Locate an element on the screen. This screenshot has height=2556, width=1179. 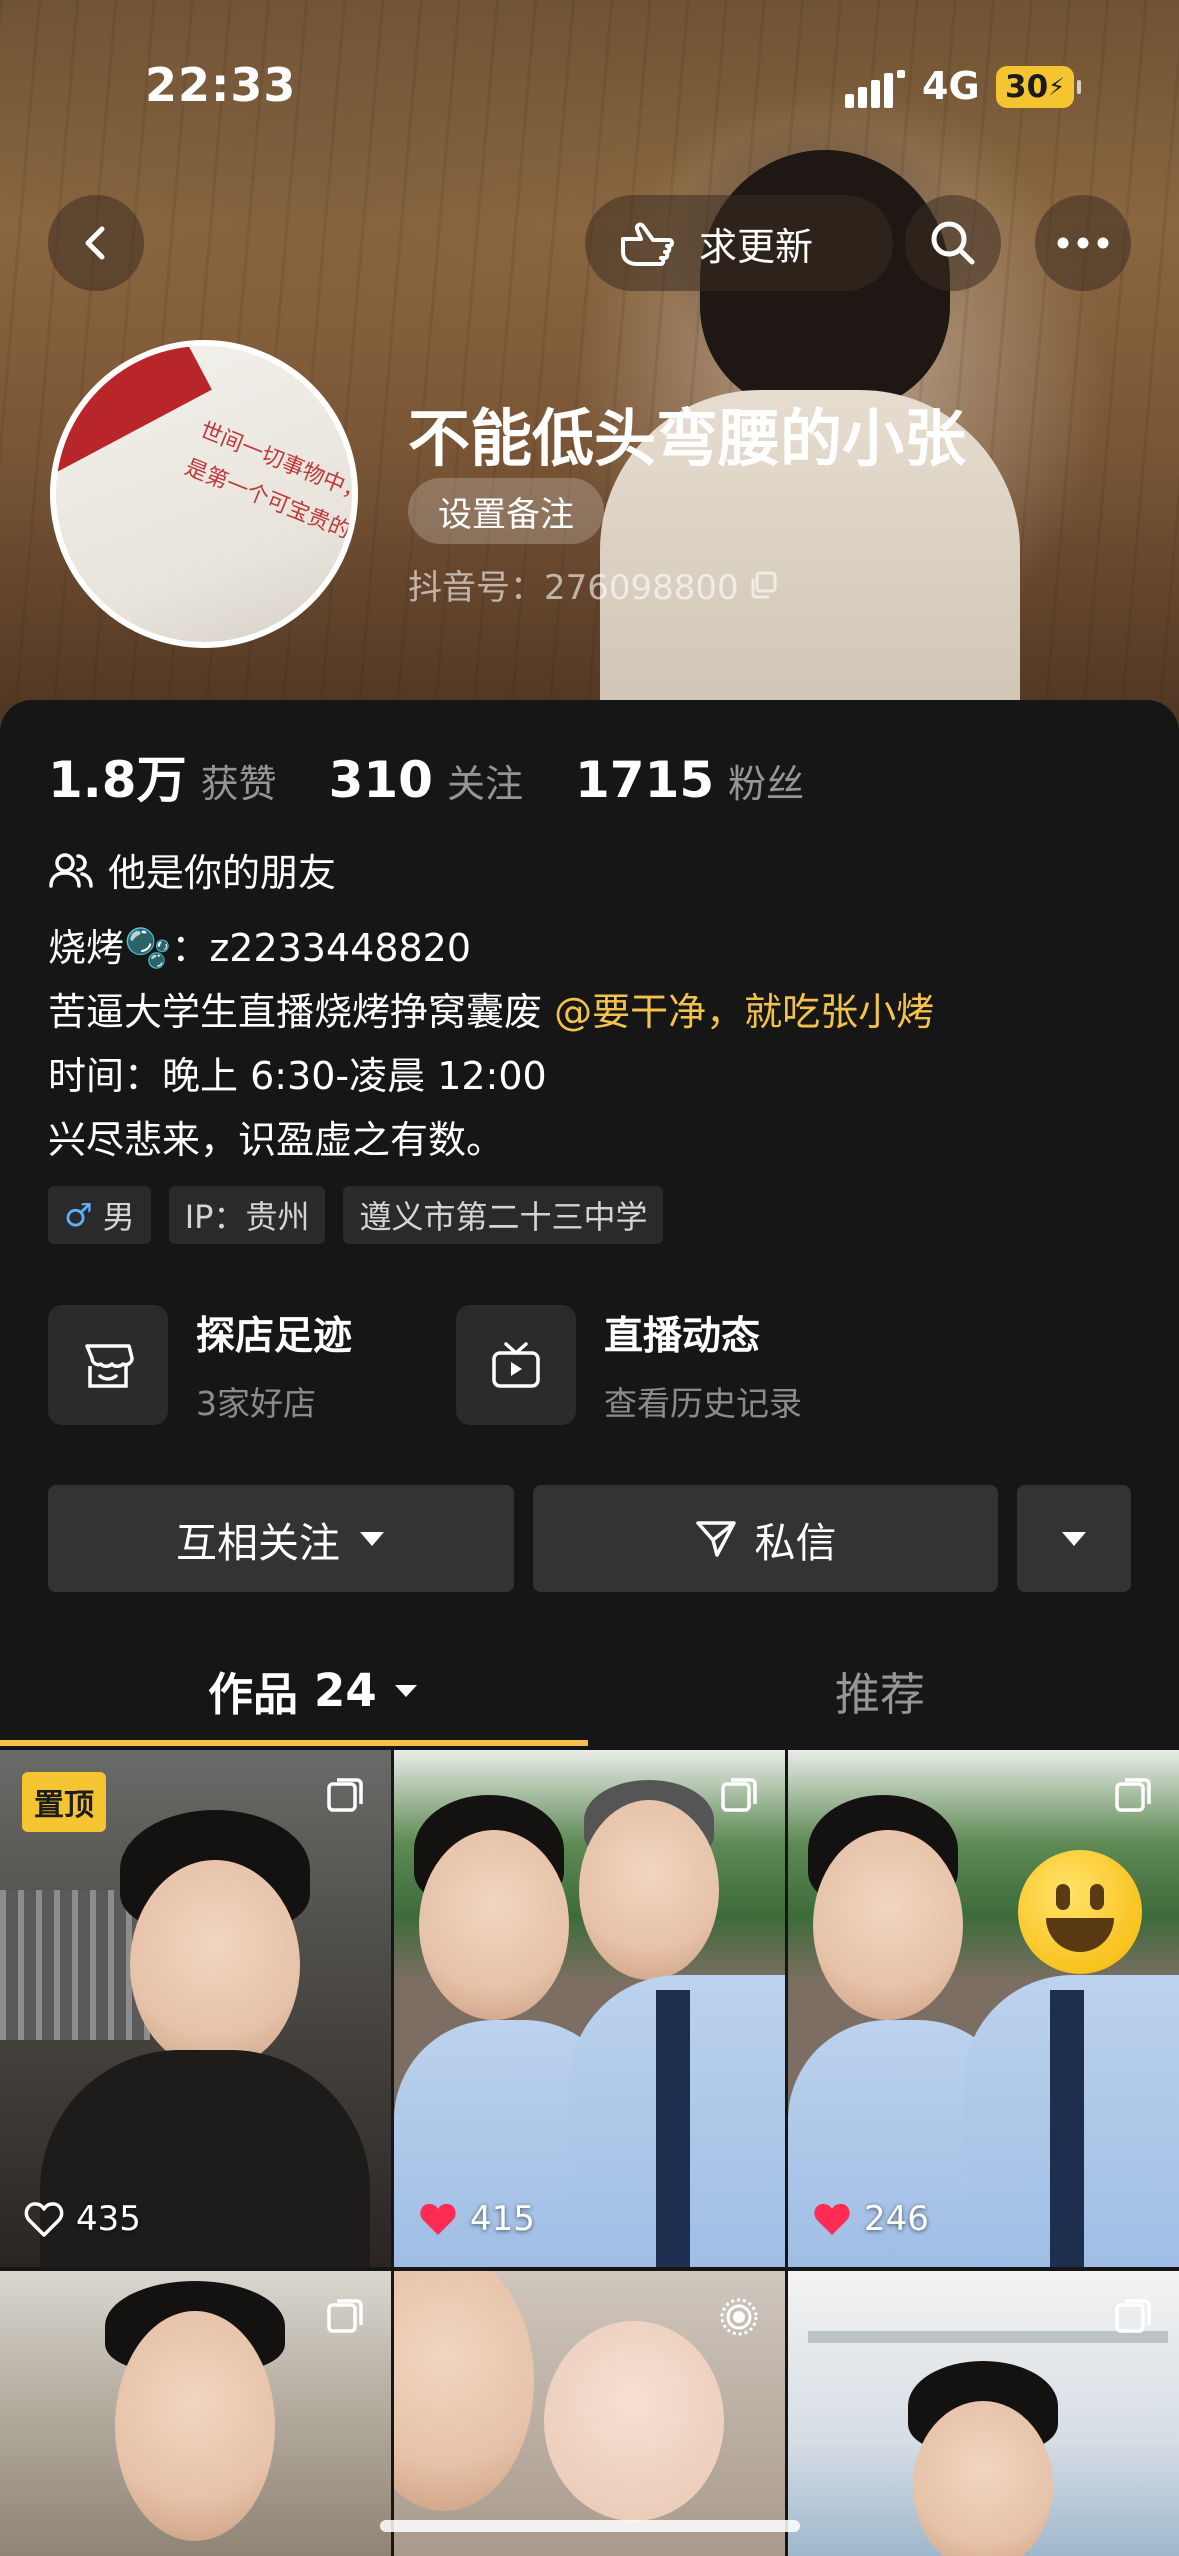
request-update-button: 求更新 is located at coordinates (739, 243).